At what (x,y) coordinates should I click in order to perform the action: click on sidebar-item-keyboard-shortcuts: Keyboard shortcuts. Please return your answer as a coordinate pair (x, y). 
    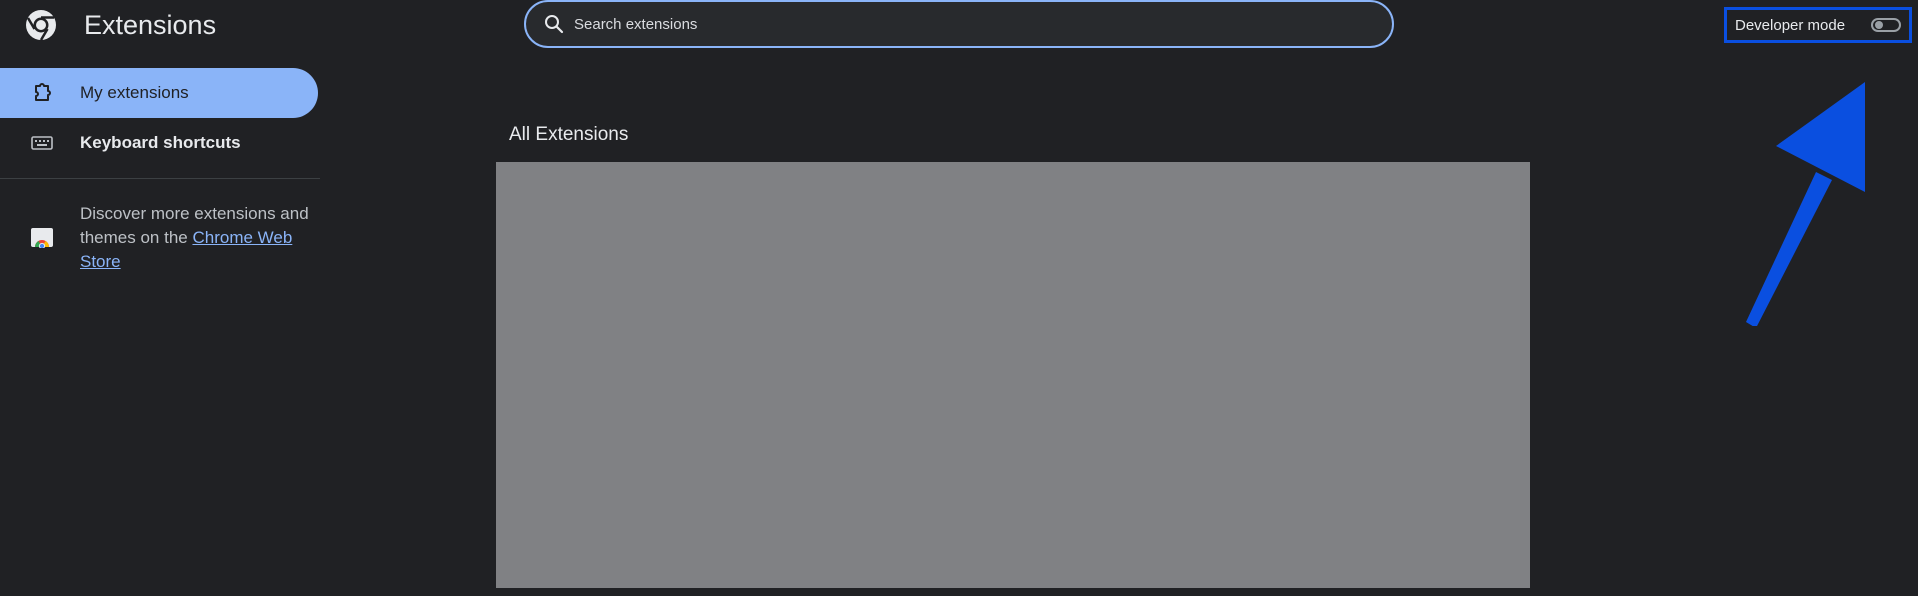
    Looking at the image, I should click on (159, 143).